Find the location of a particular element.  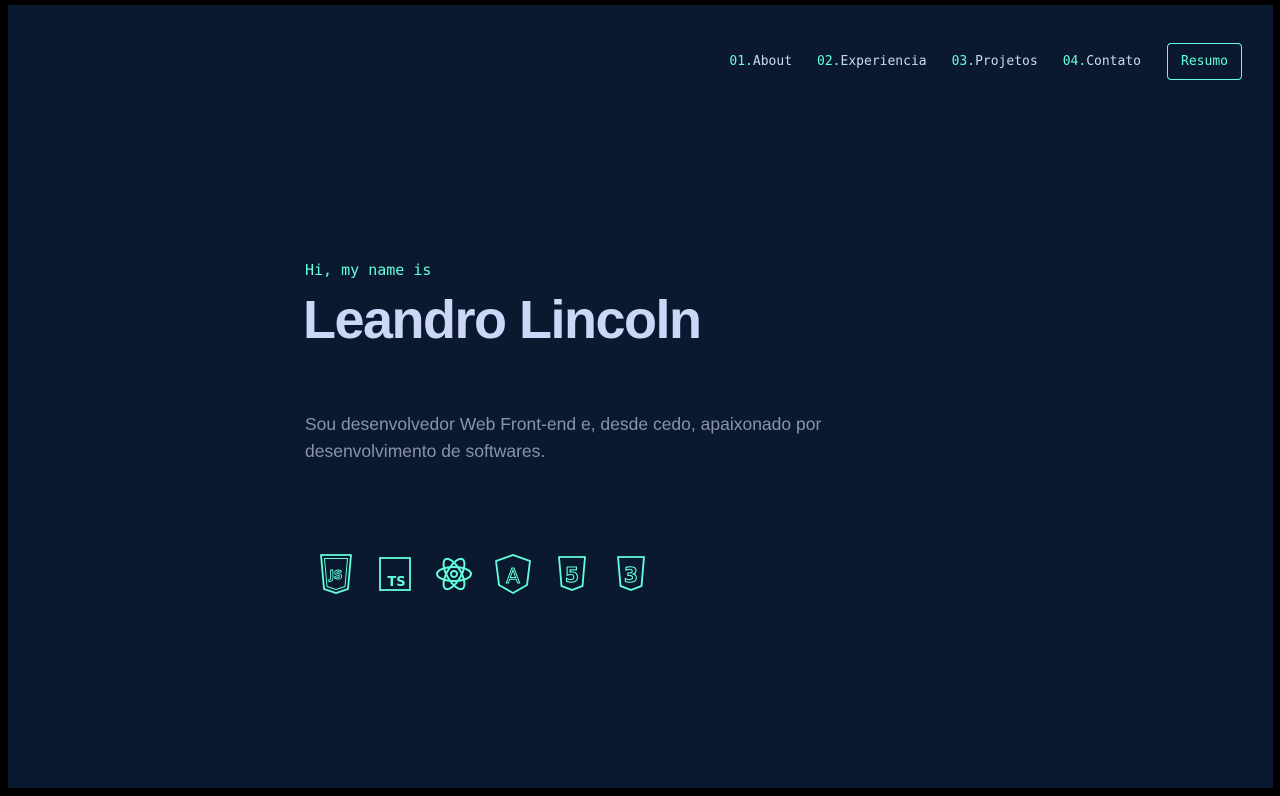

html5-icon-text: 5 is located at coordinates (572, 575).